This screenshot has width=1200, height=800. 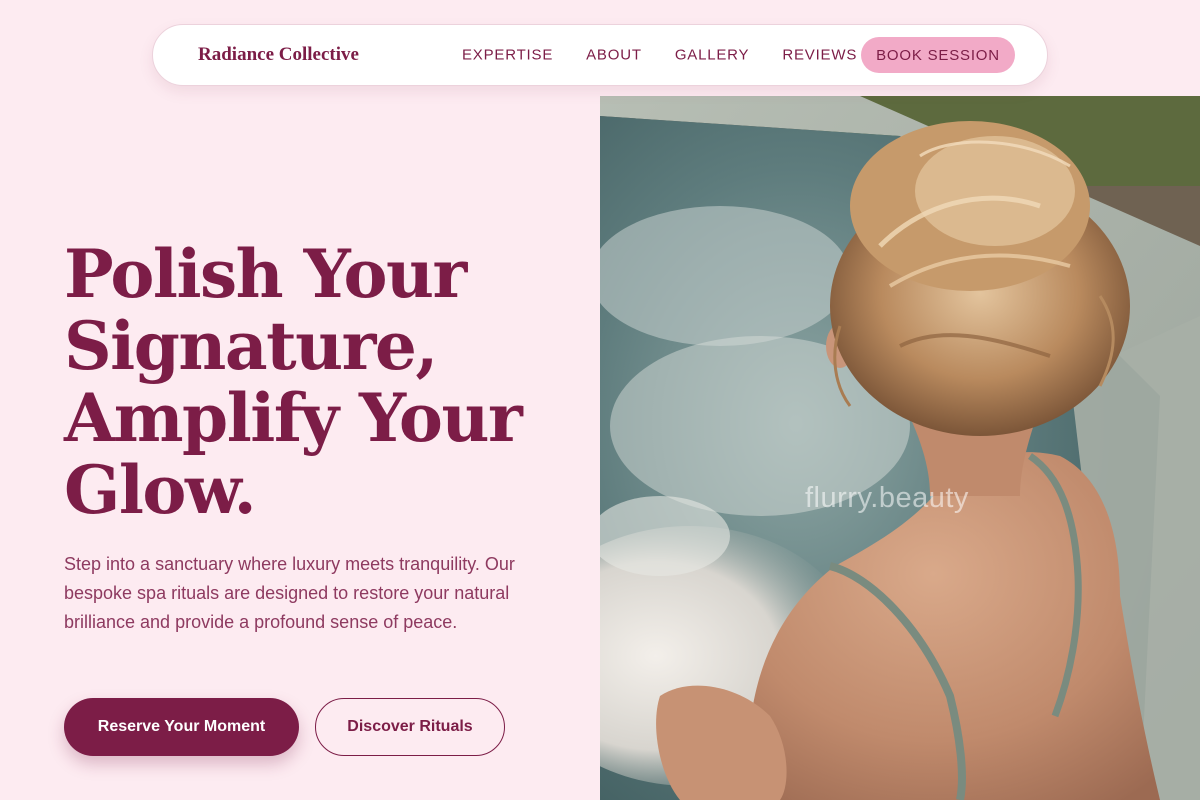 What do you see at coordinates (181, 727) in the screenshot?
I see `reserve-moment-button: Reserve Your Moment` at bounding box center [181, 727].